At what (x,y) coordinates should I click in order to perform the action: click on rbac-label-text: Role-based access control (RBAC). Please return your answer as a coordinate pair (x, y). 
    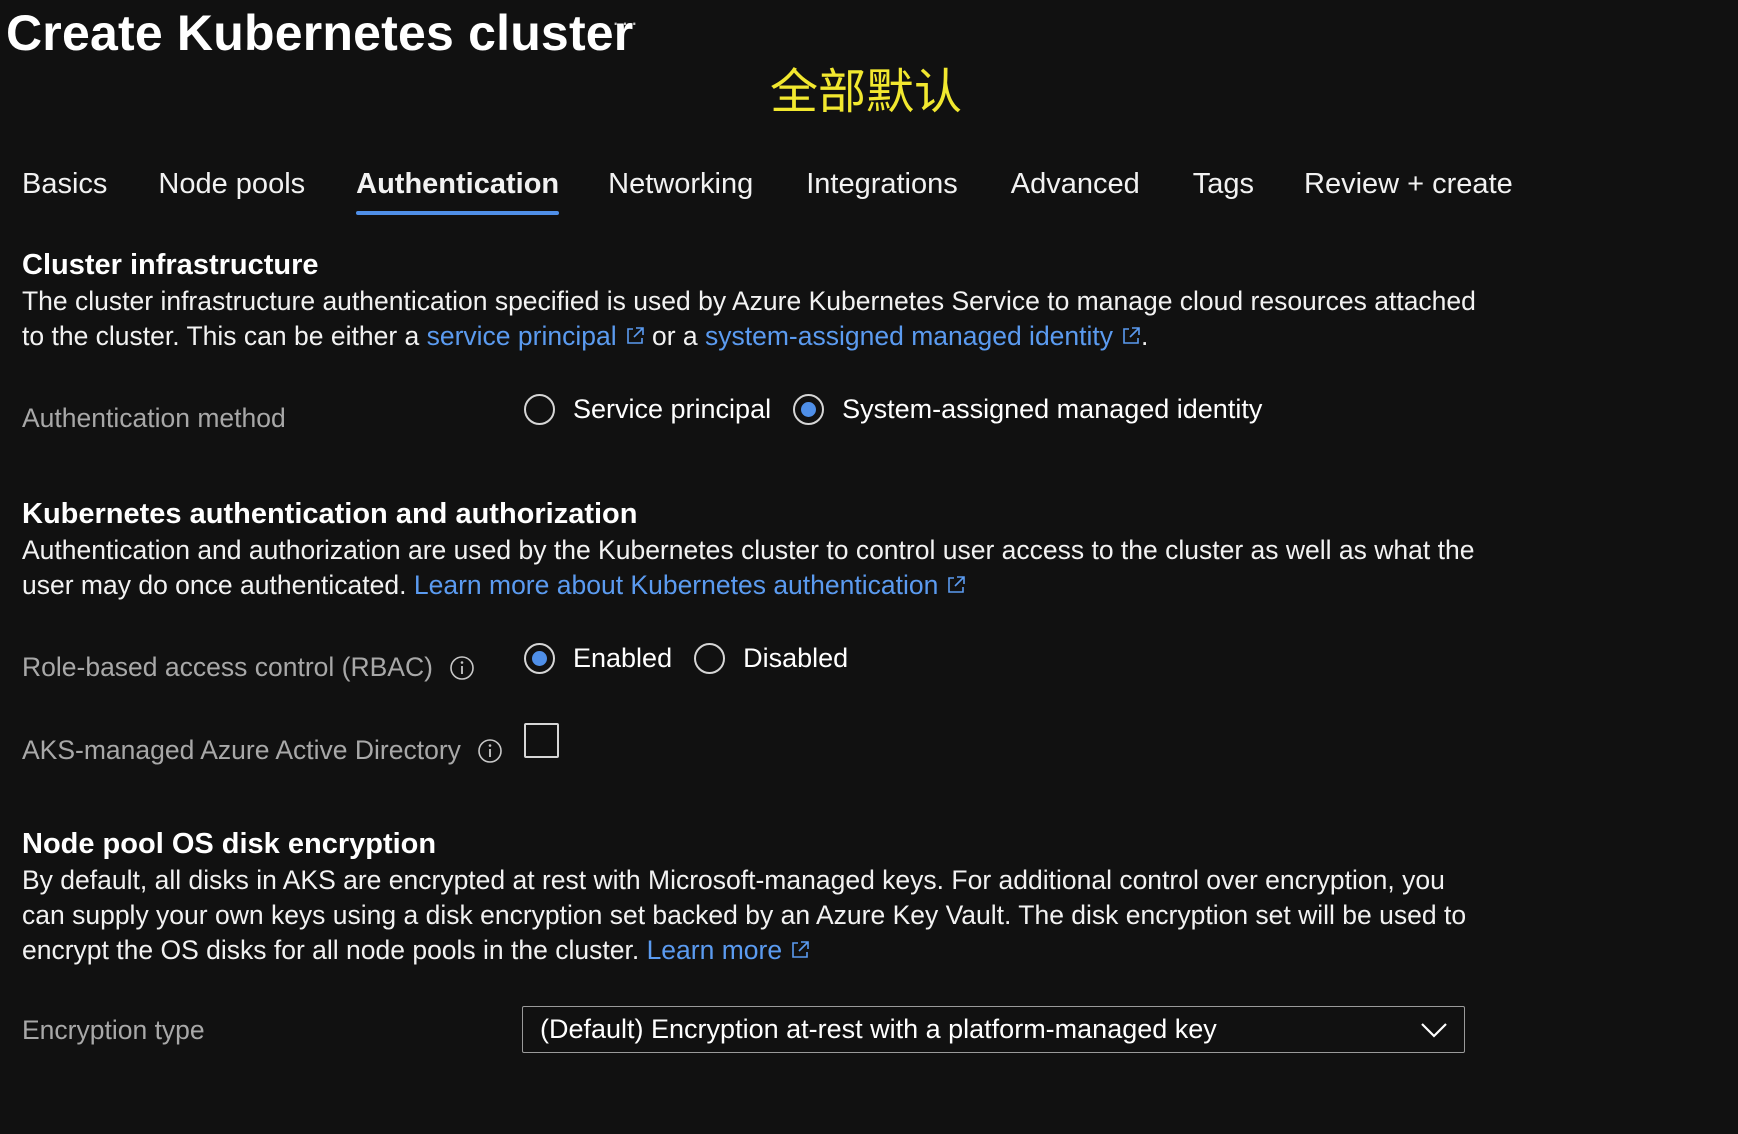
    Looking at the image, I should click on (227, 667).